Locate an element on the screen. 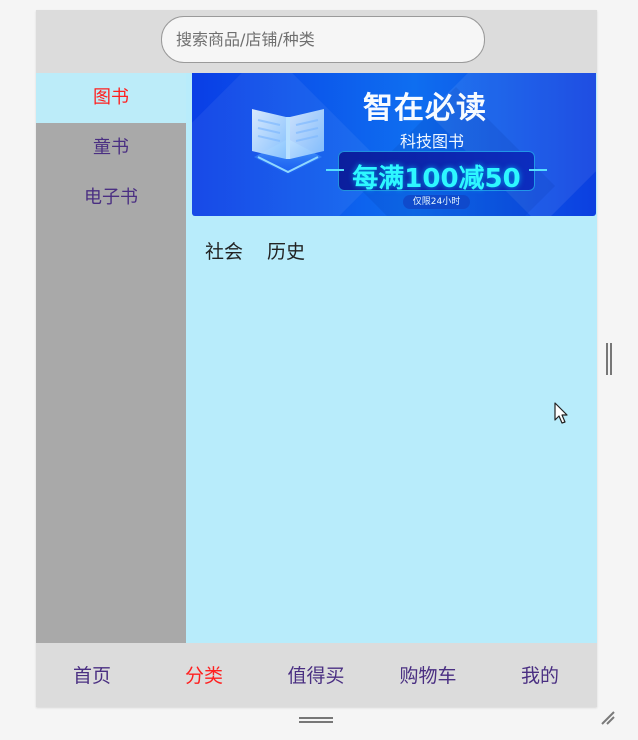 The image size is (638, 740). subcategory-history: 历史 is located at coordinates (286, 250).